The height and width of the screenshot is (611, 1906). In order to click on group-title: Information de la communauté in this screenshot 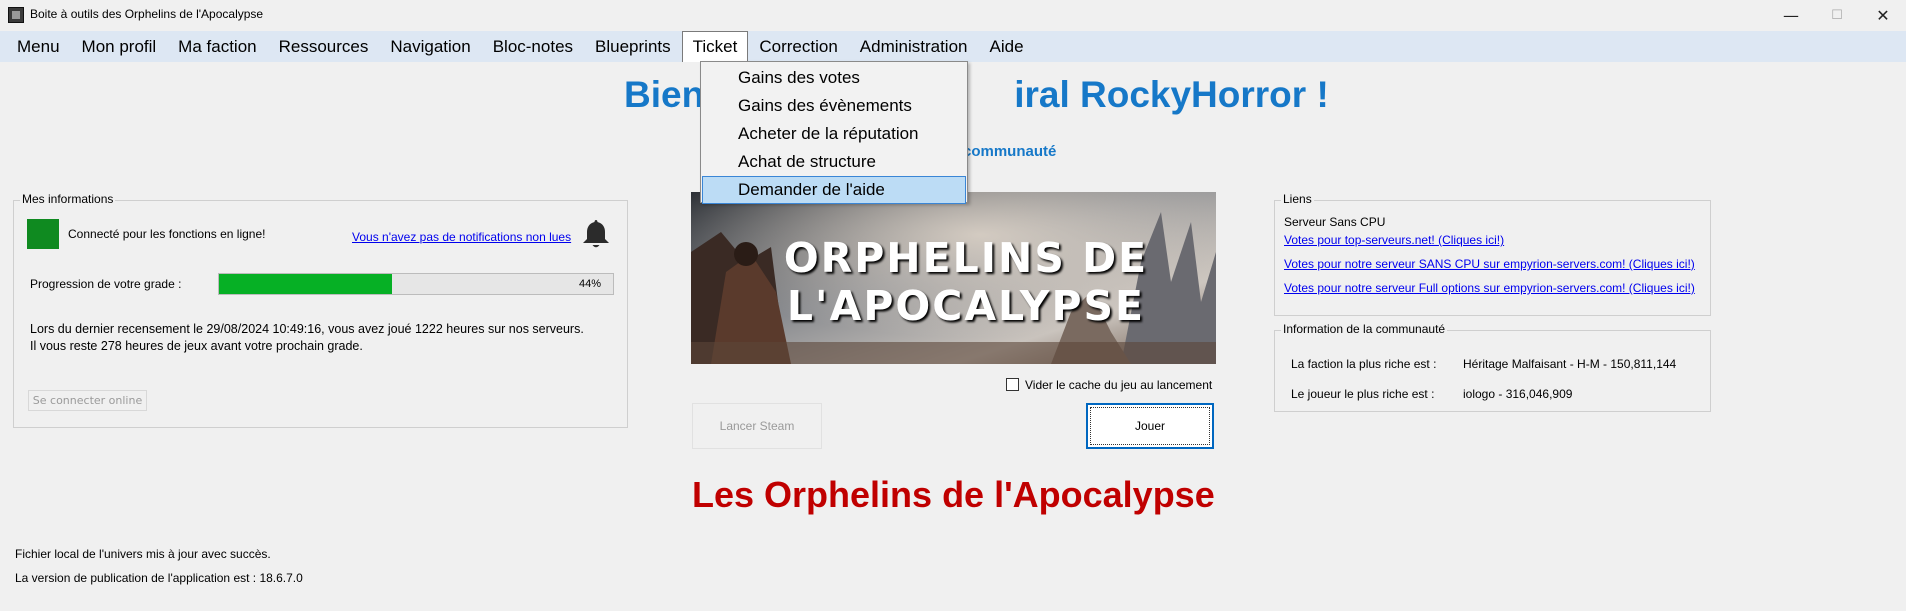, I will do `click(1364, 329)`.